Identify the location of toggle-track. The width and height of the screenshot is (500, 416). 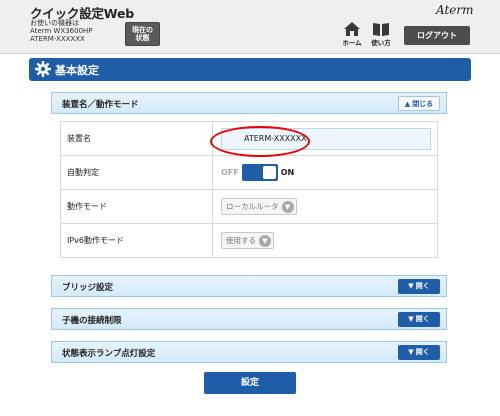
(259, 172).